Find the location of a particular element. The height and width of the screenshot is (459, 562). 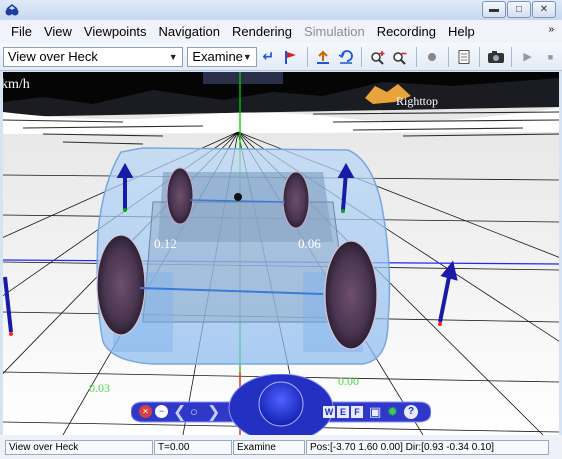

menu-viewpoints: Viewpoints is located at coordinates (115, 31).